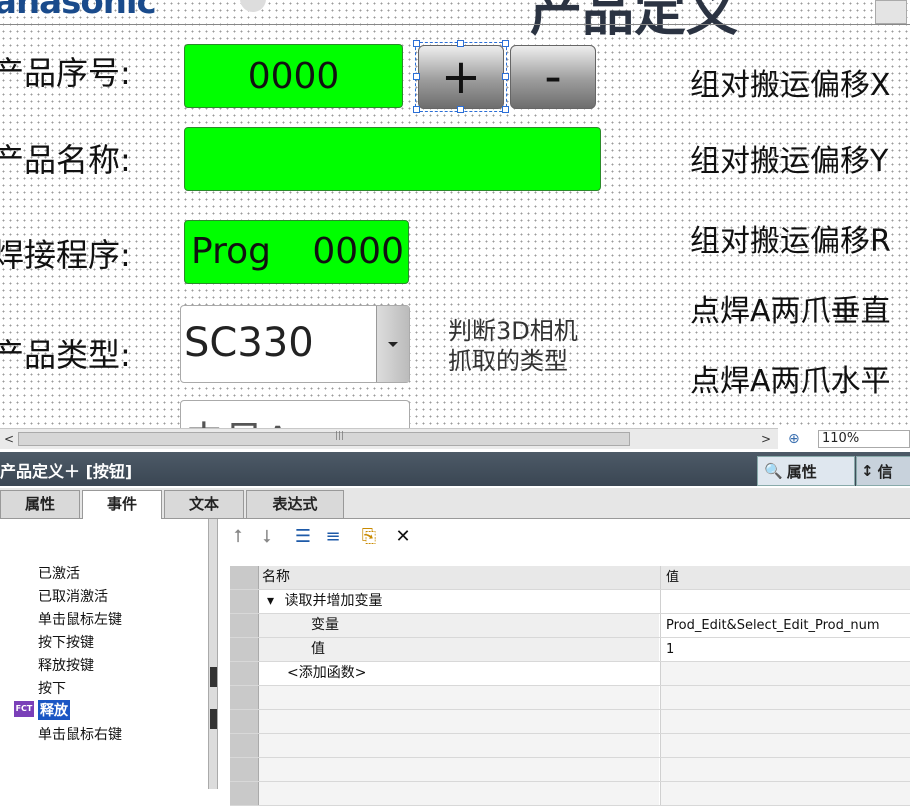 Image resolution: width=910 pixels, height=806 pixels. I want to click on panel-splitter, so click(213, 654).